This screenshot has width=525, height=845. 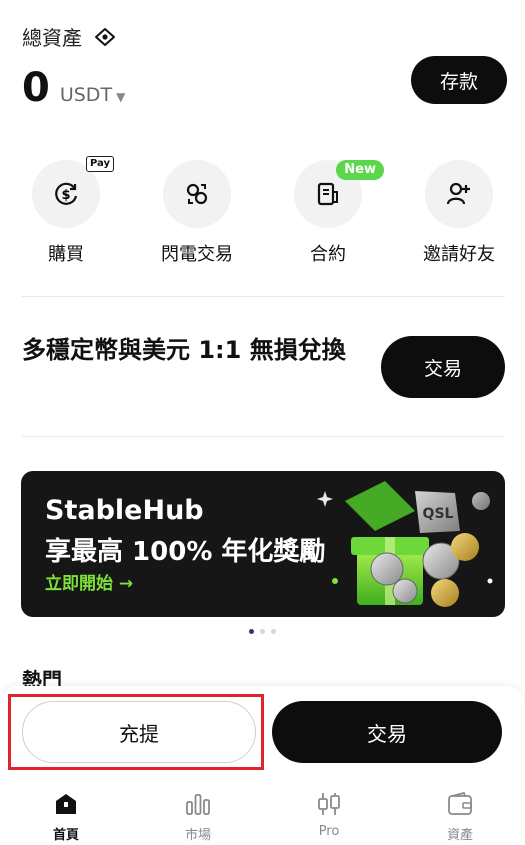 What do you see at coordinates (251, 631) in the screenshot?
I see `carousel-dot-active` at bounding box center [251, 631].